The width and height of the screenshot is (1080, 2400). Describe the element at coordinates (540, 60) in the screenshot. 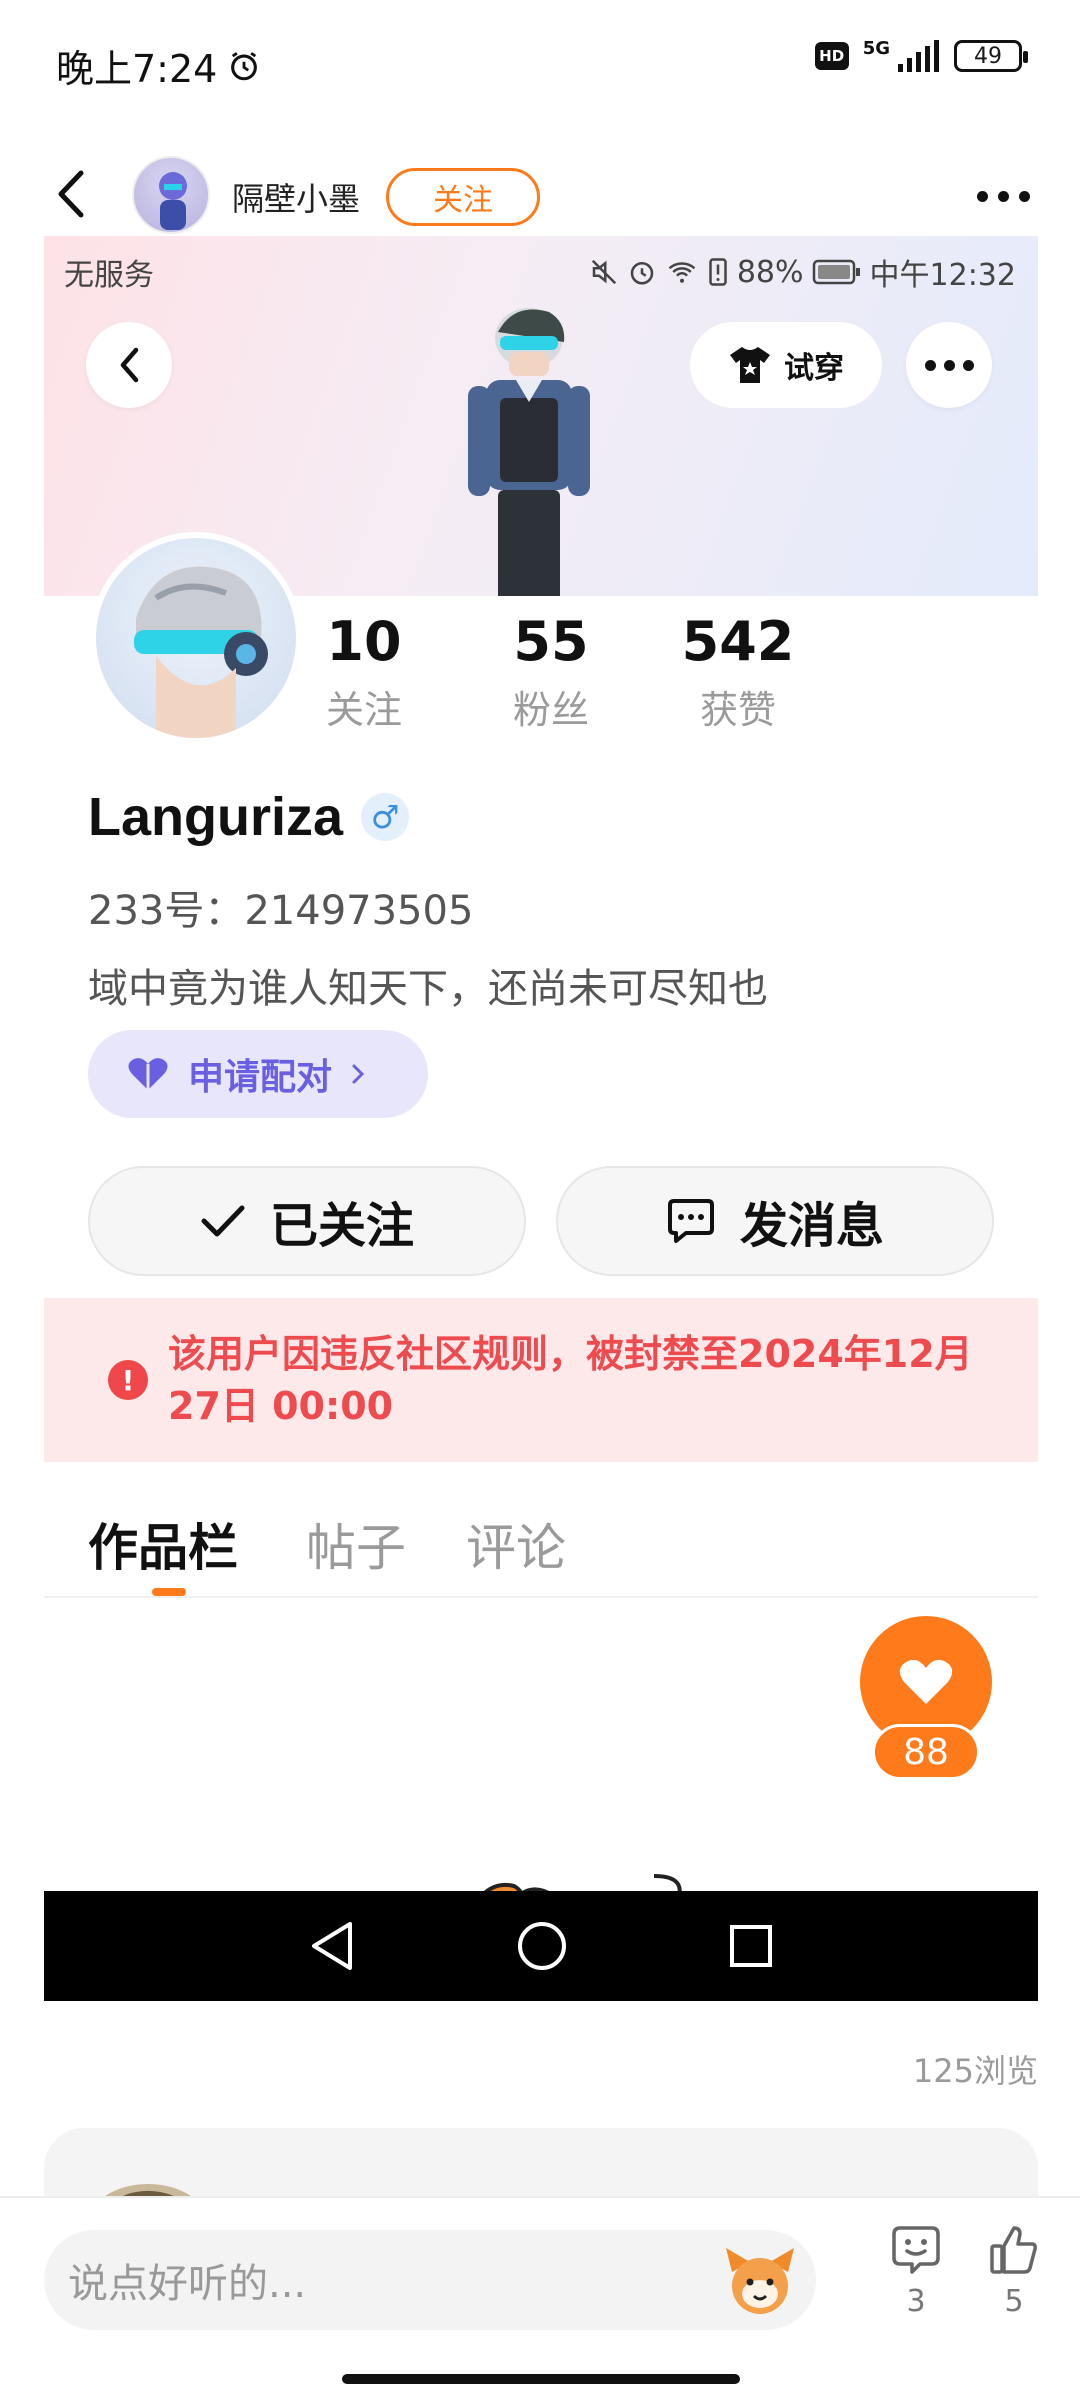

I see `status-bar: 晚上7:24 HD 5G 49` at that location.